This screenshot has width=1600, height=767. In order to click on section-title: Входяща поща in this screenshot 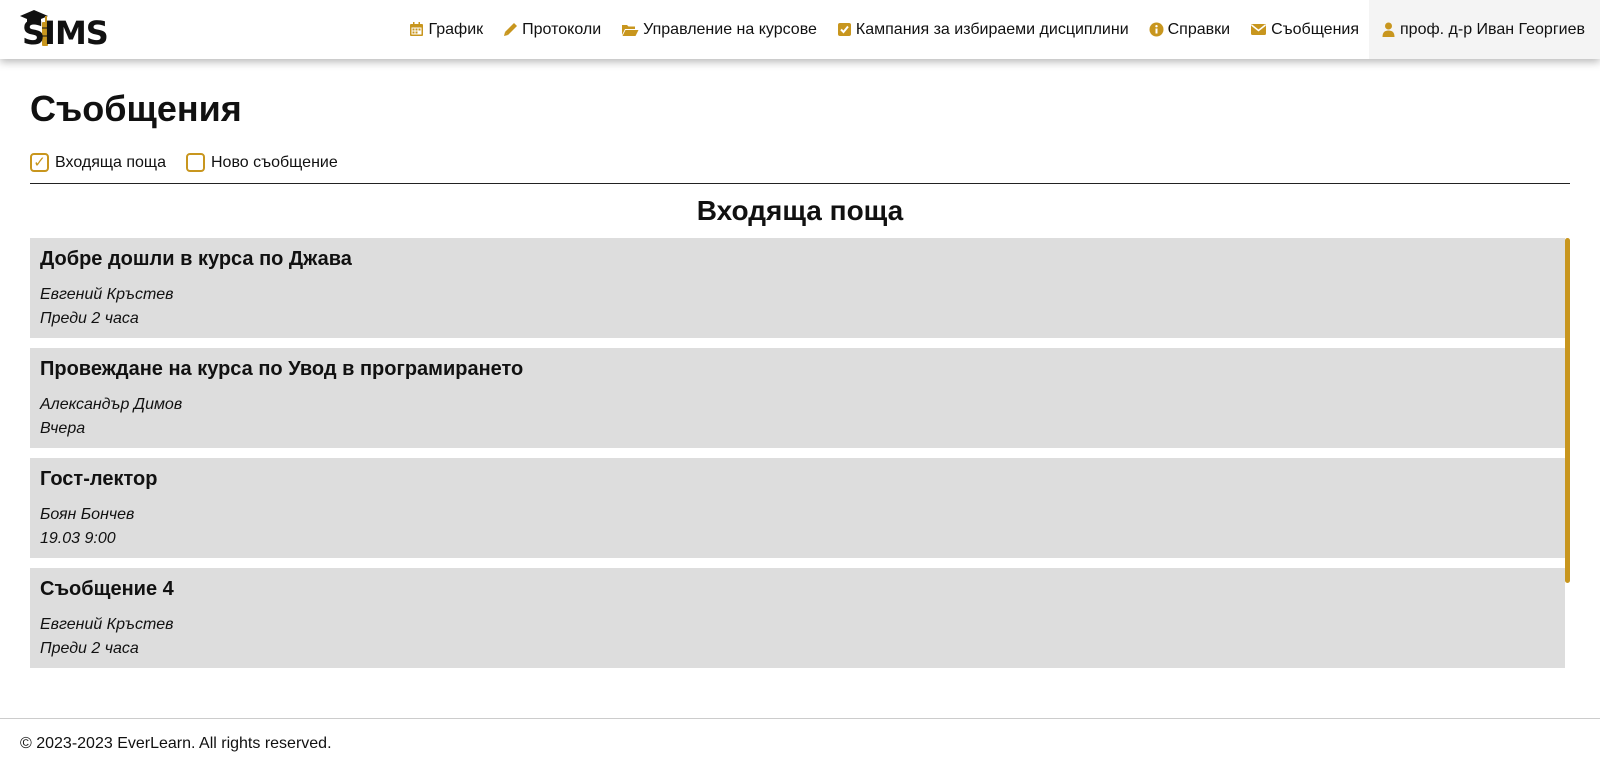, I will do `click(800, 210)`.